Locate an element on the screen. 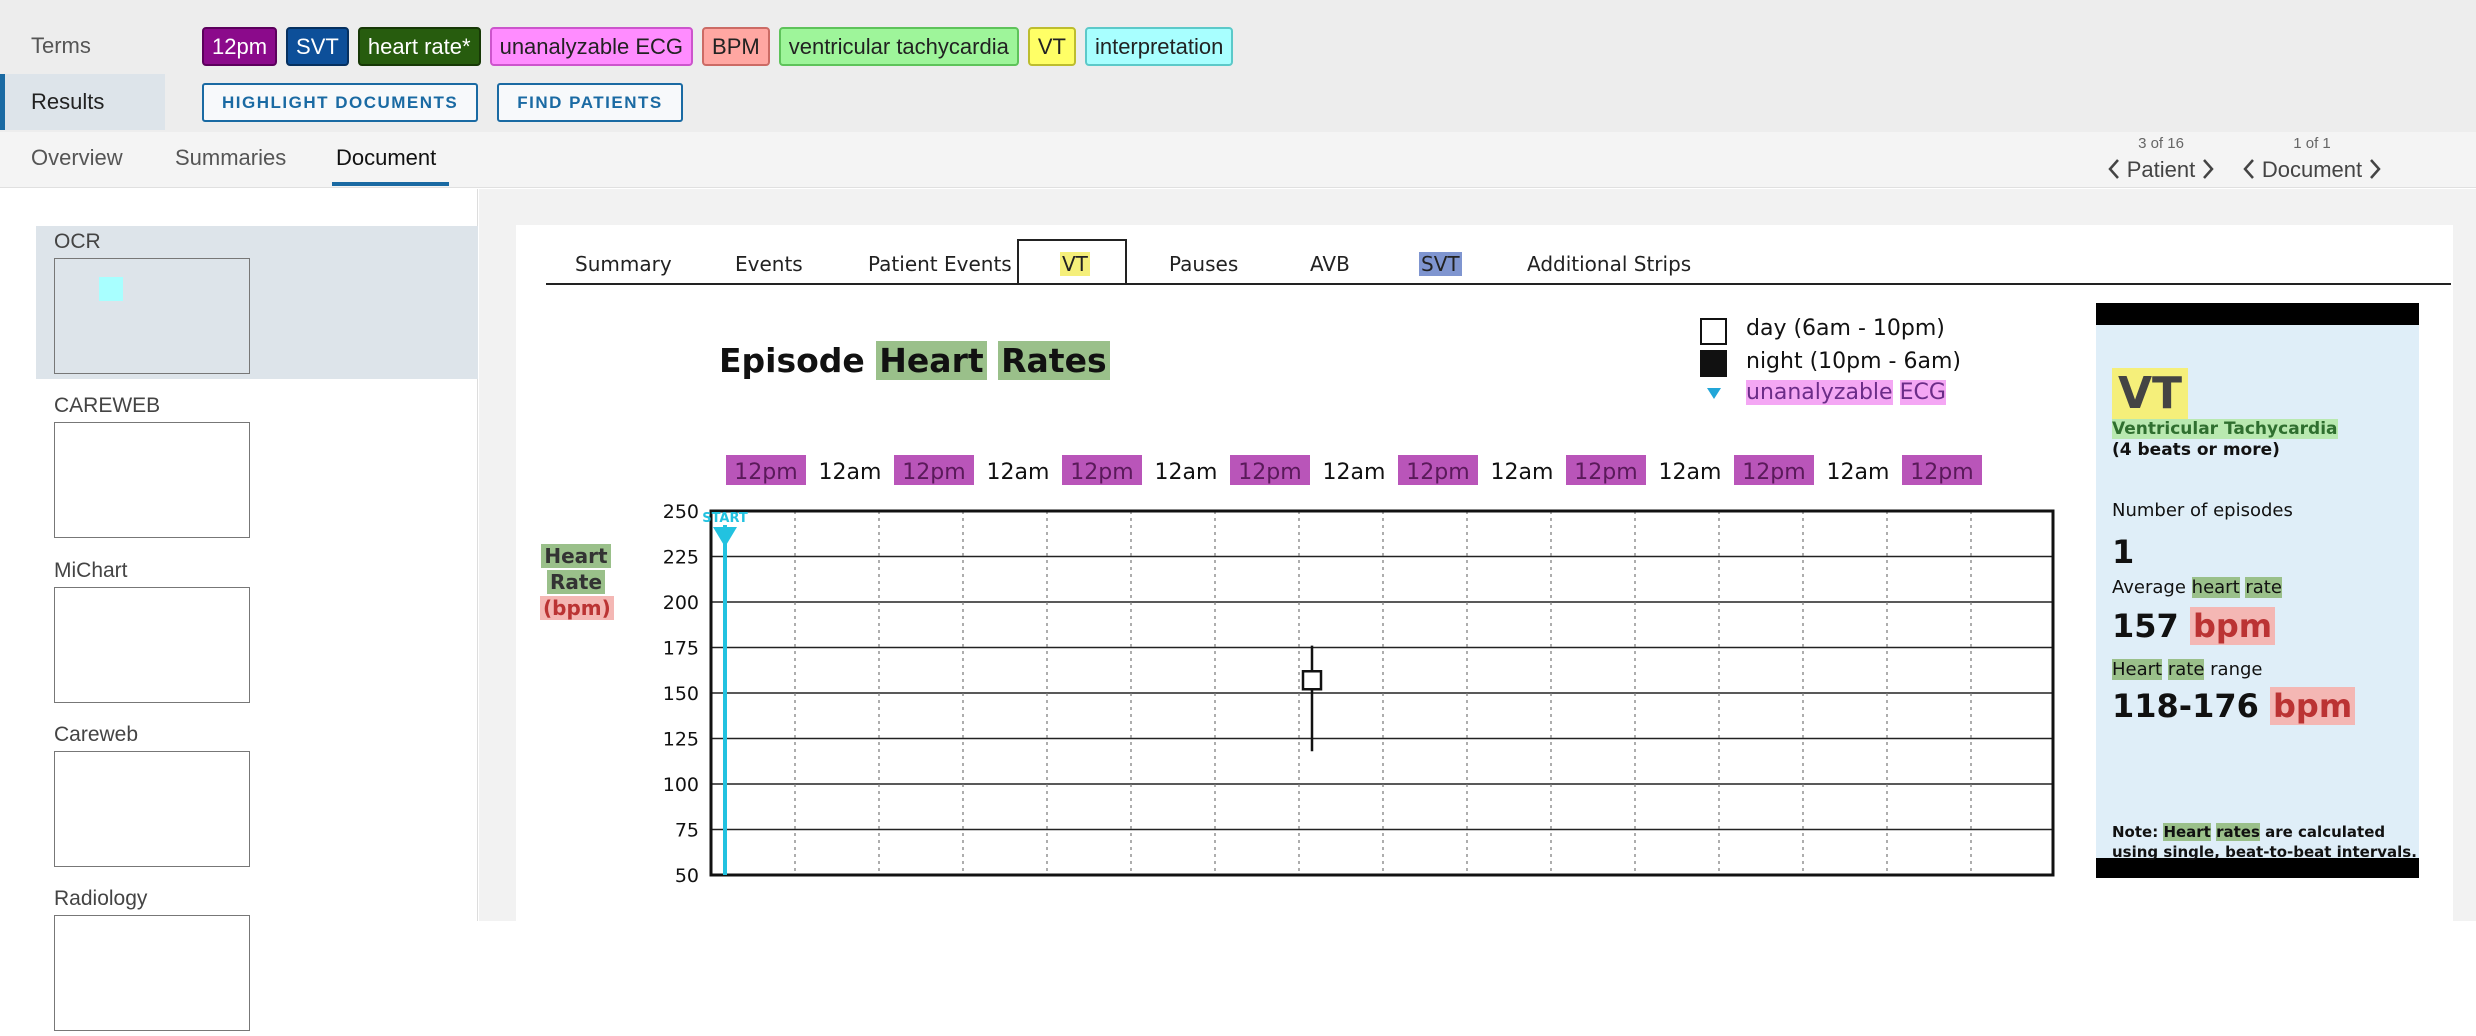  data-point is located at coordinates (1312, 680).